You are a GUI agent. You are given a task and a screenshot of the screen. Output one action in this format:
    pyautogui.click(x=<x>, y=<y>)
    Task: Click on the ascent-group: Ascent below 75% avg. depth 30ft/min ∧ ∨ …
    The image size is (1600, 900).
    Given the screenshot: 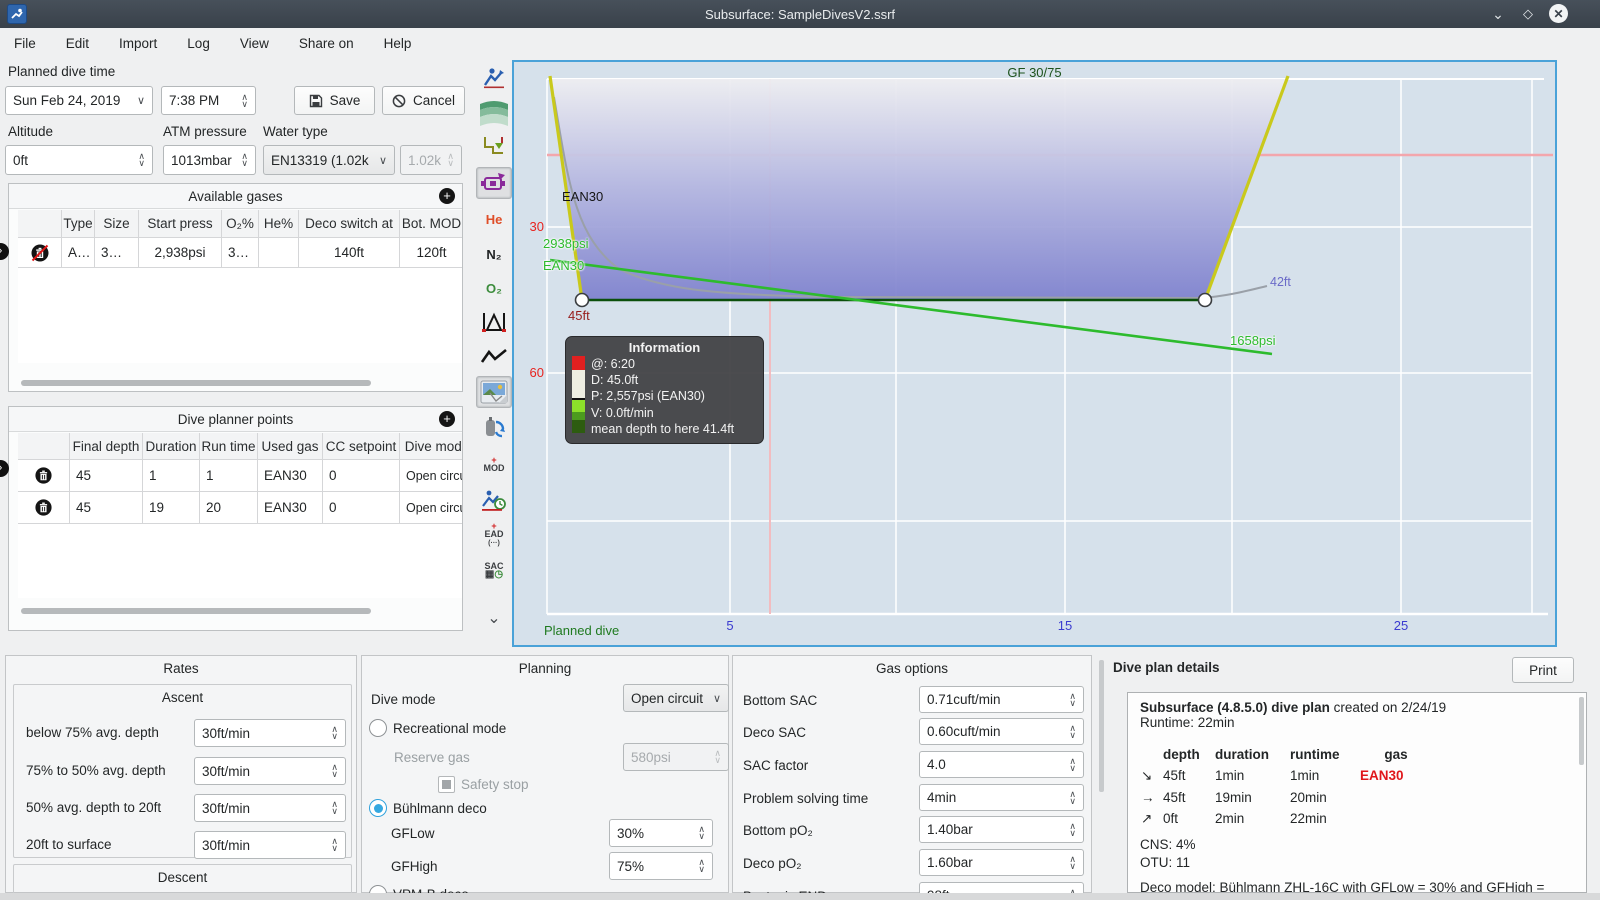 What is the action you would take?
    pyautogui.click(x=182, y=771)
    